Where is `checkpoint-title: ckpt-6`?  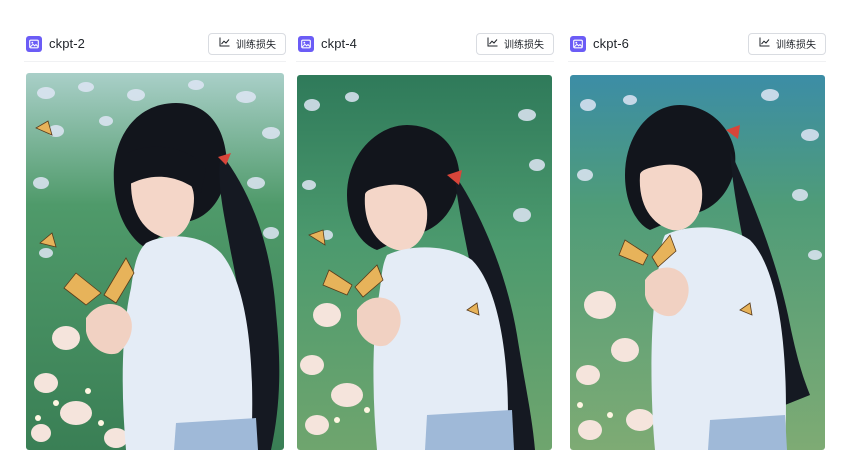
checkpoint-title: ckpt-6 is located at coordinates (611, 43).